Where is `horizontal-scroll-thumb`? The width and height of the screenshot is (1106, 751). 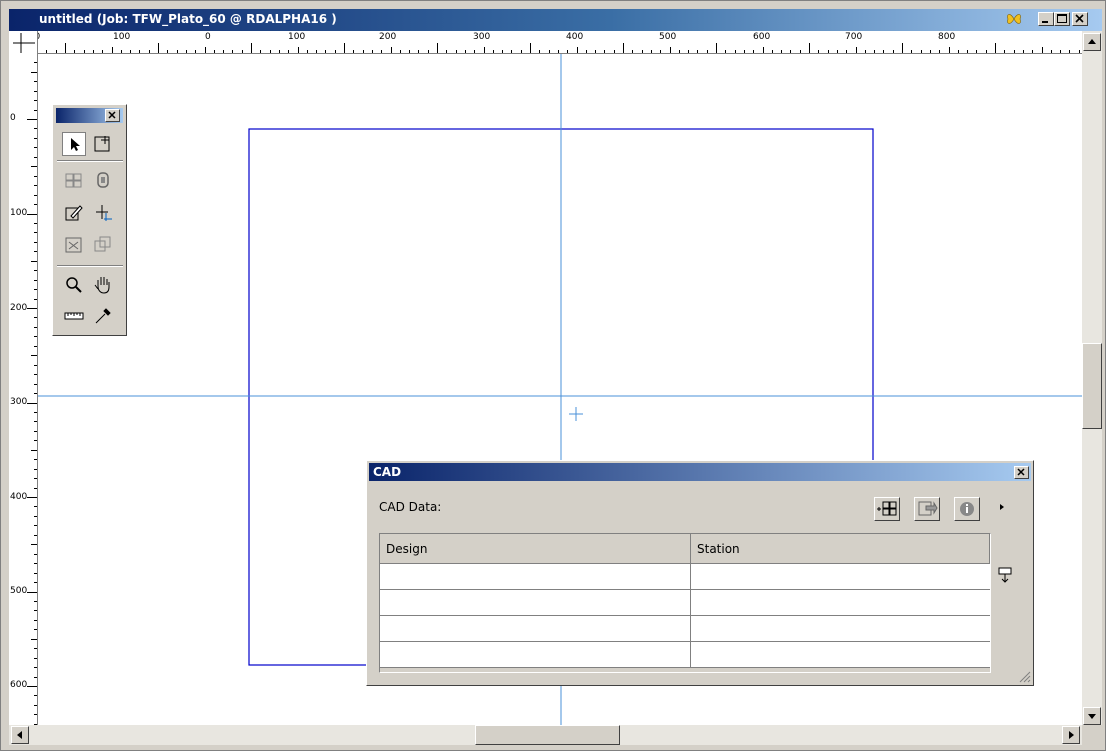
horizontal-scroll-thumb is located at coordinates (547, 735).